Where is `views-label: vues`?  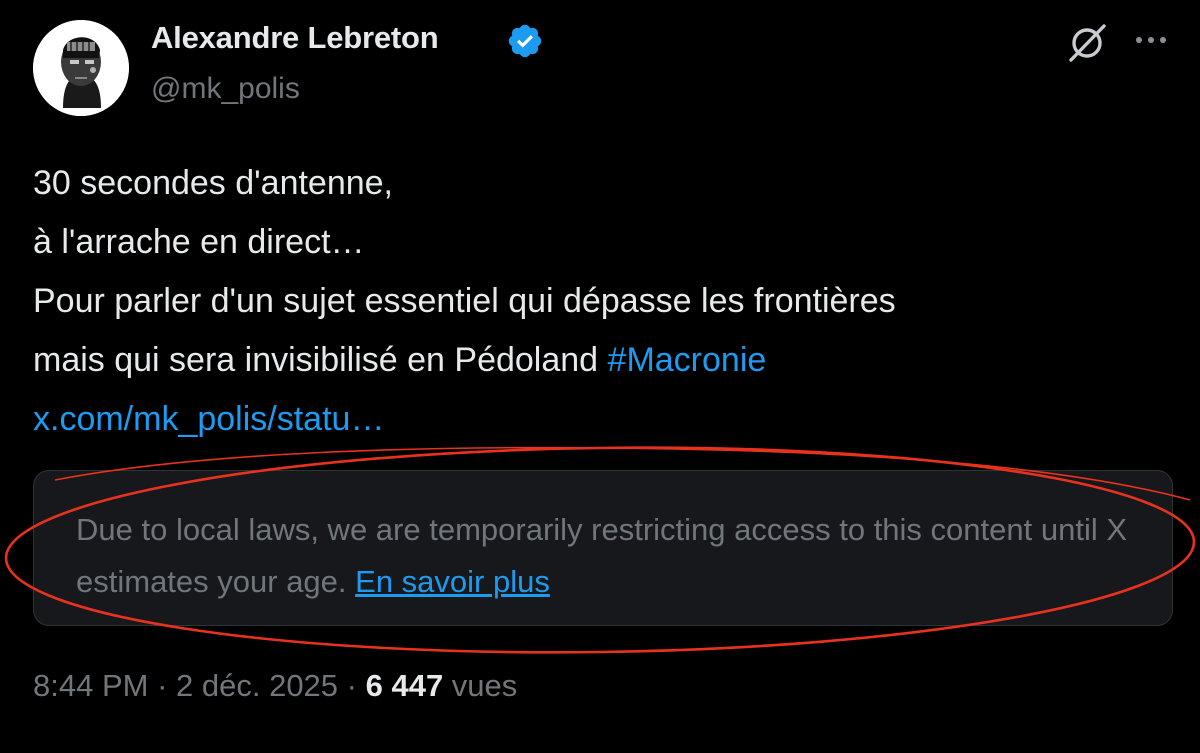
views-label: vues is located at coordinates (480, 685).